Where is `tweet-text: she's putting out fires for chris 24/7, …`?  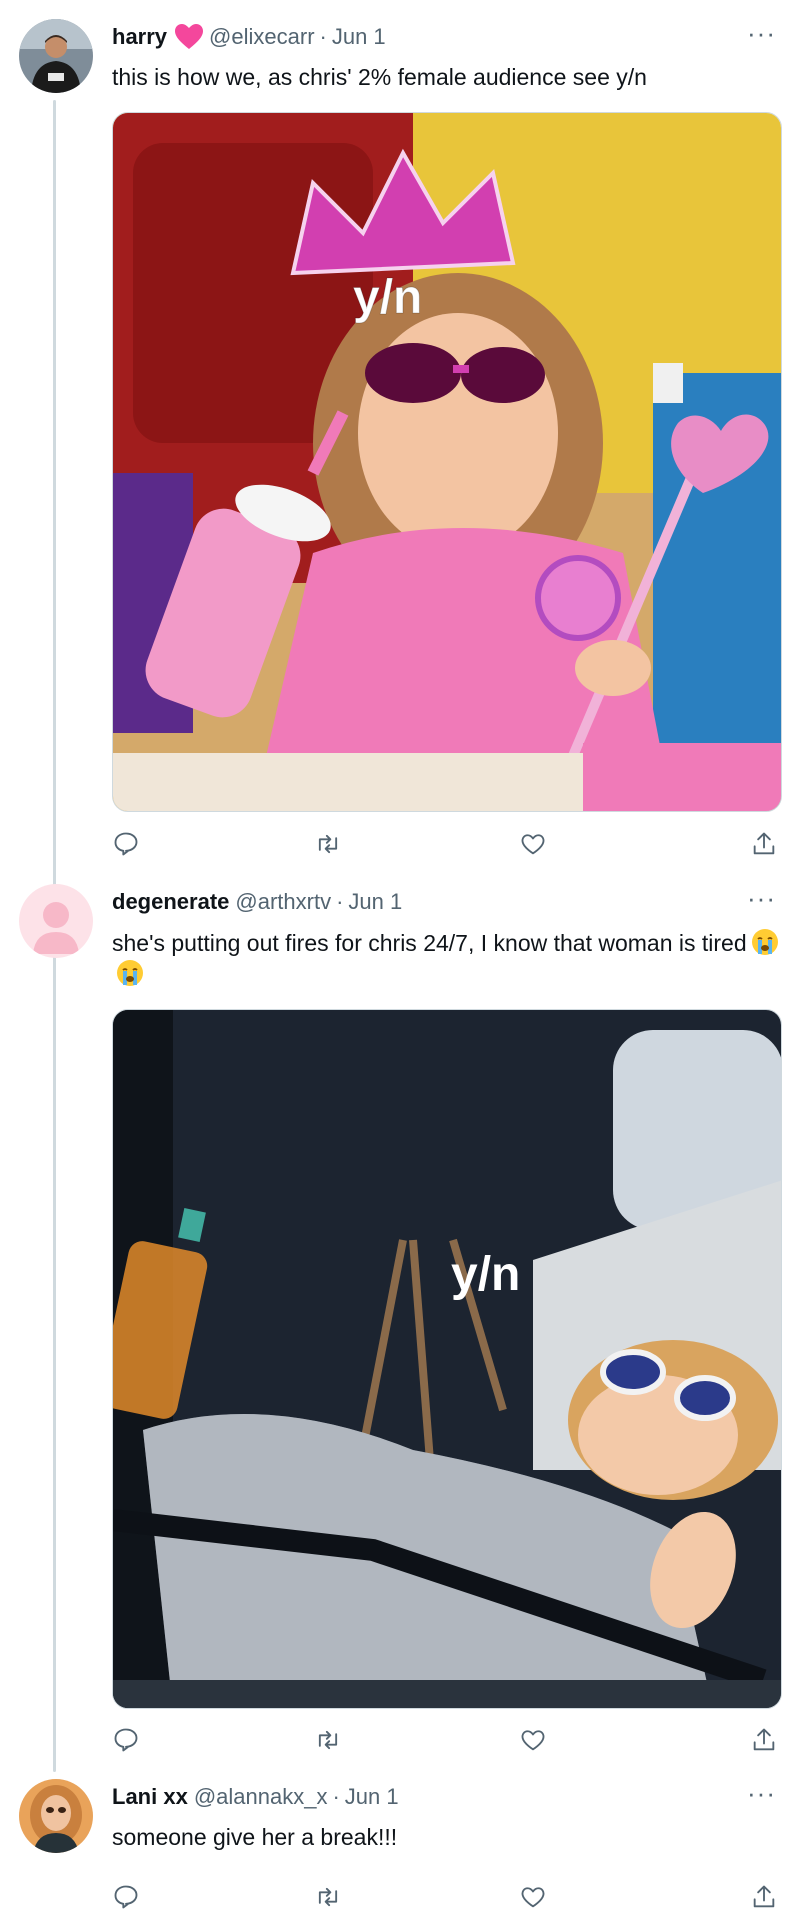 tweet-text: she's putting out fires for chris 24/7, … is located at coordinates (447, 959).